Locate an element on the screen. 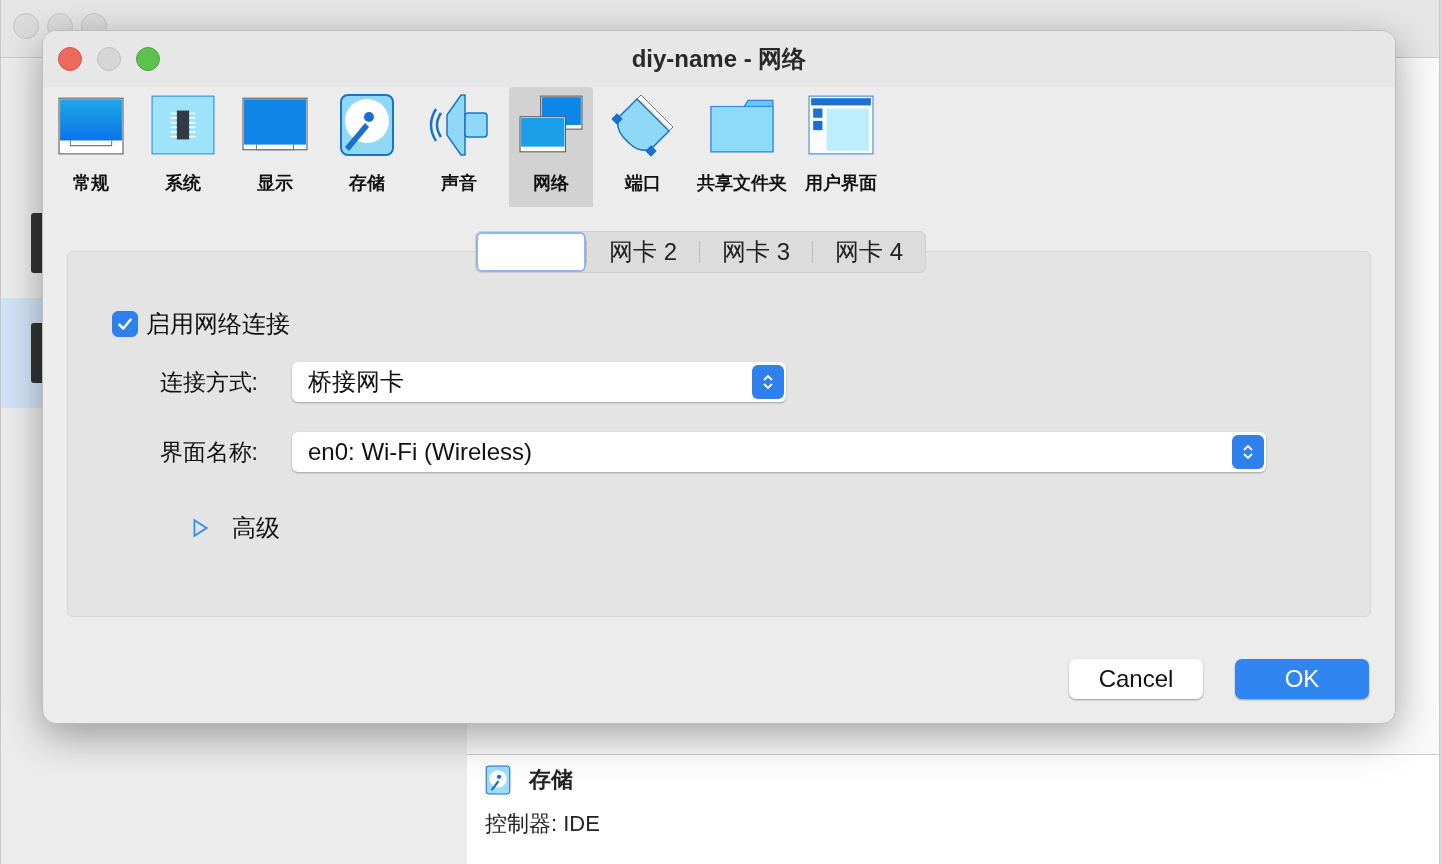  checkbox is located at coordinates (125, 324).